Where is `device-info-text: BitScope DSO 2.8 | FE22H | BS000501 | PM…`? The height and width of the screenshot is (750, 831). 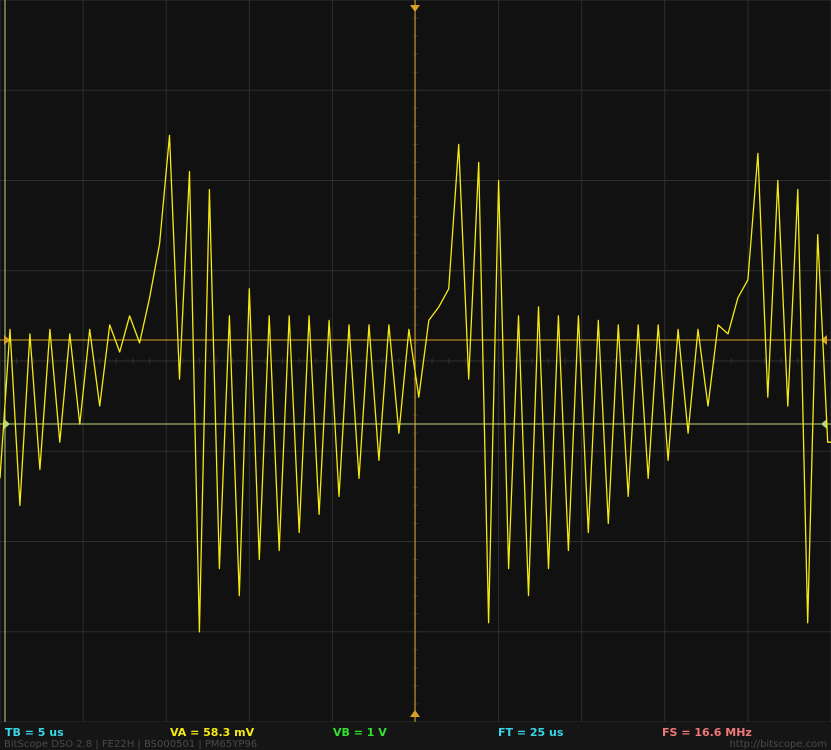 device-info-text: BitScope DSO 2.8 | FE22H | BS000501 | PM… is located at coordinates (131, 744).